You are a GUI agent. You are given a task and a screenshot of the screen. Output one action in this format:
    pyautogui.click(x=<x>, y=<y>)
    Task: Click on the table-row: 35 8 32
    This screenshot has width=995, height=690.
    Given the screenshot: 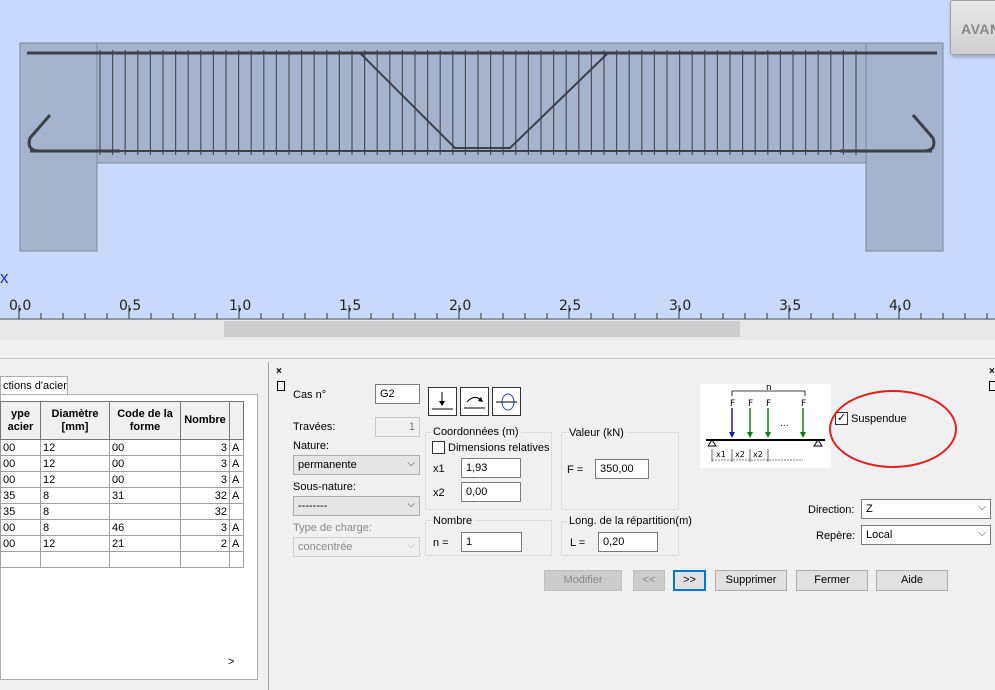 What is the action you would take?
    pyautogui.click(x=122, y=511)
    